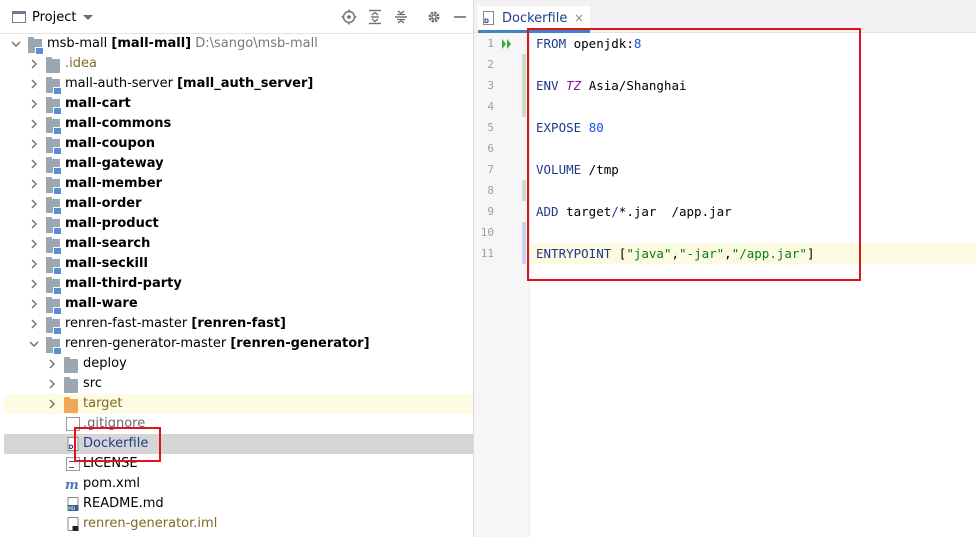 The width and height of the screenshot is (976, 537). What do you see at coordinates (123, 503) in the screenshot?
I see `tree-item-label: README.md` at bounding box center [123, 503].